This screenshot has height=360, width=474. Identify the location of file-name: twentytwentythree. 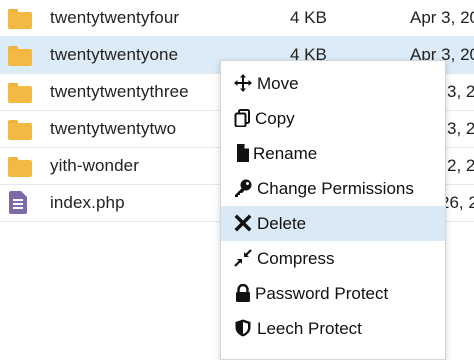
(119, 92).